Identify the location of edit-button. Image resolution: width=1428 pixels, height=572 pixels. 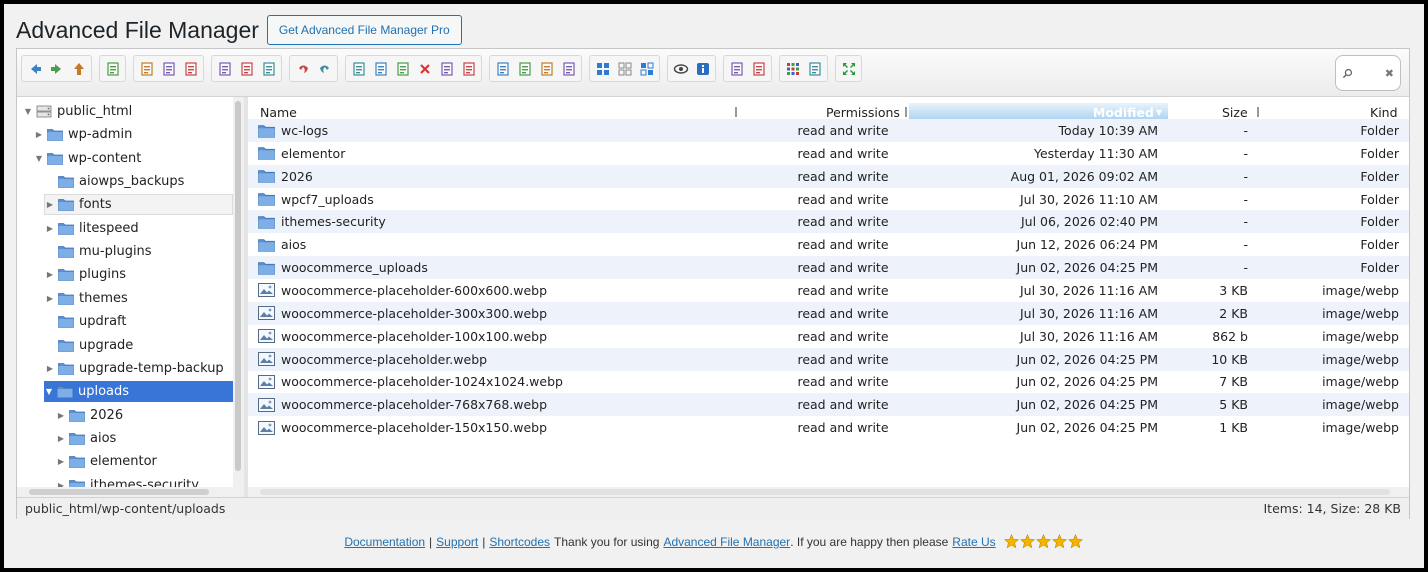
(524, 68).